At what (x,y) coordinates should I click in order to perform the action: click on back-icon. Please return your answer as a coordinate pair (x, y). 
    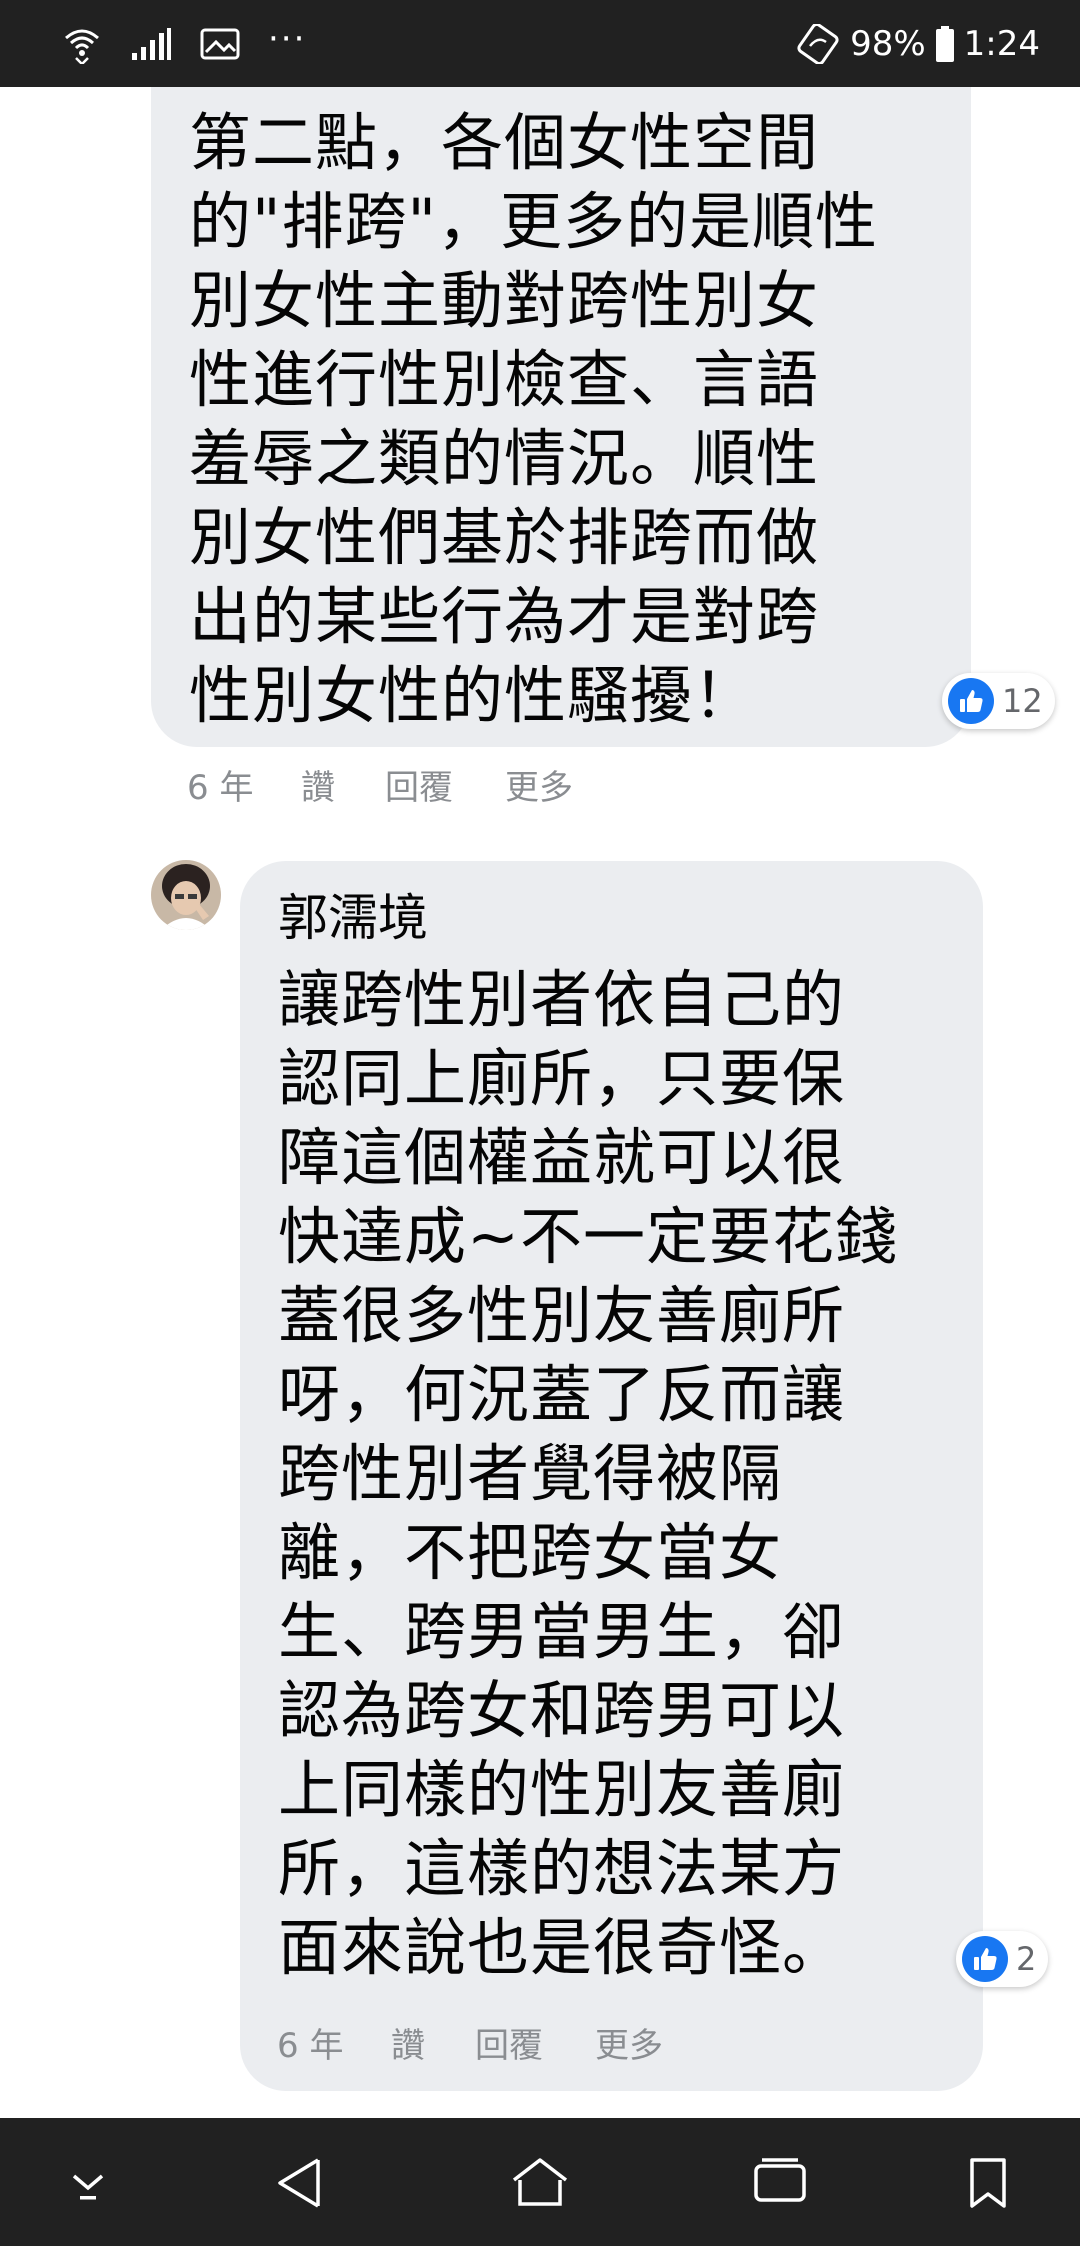
    Looking at the image, I should click on (299, 2183).